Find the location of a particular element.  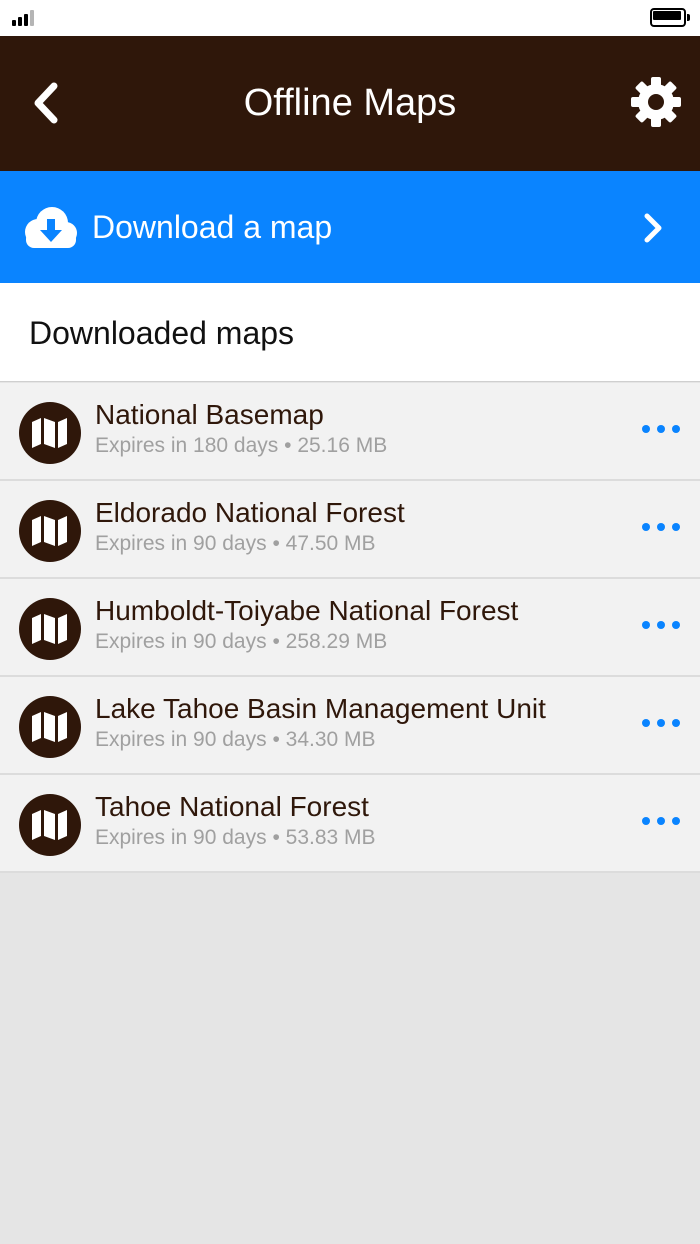

status-bar is located at coordinates (350, 18).